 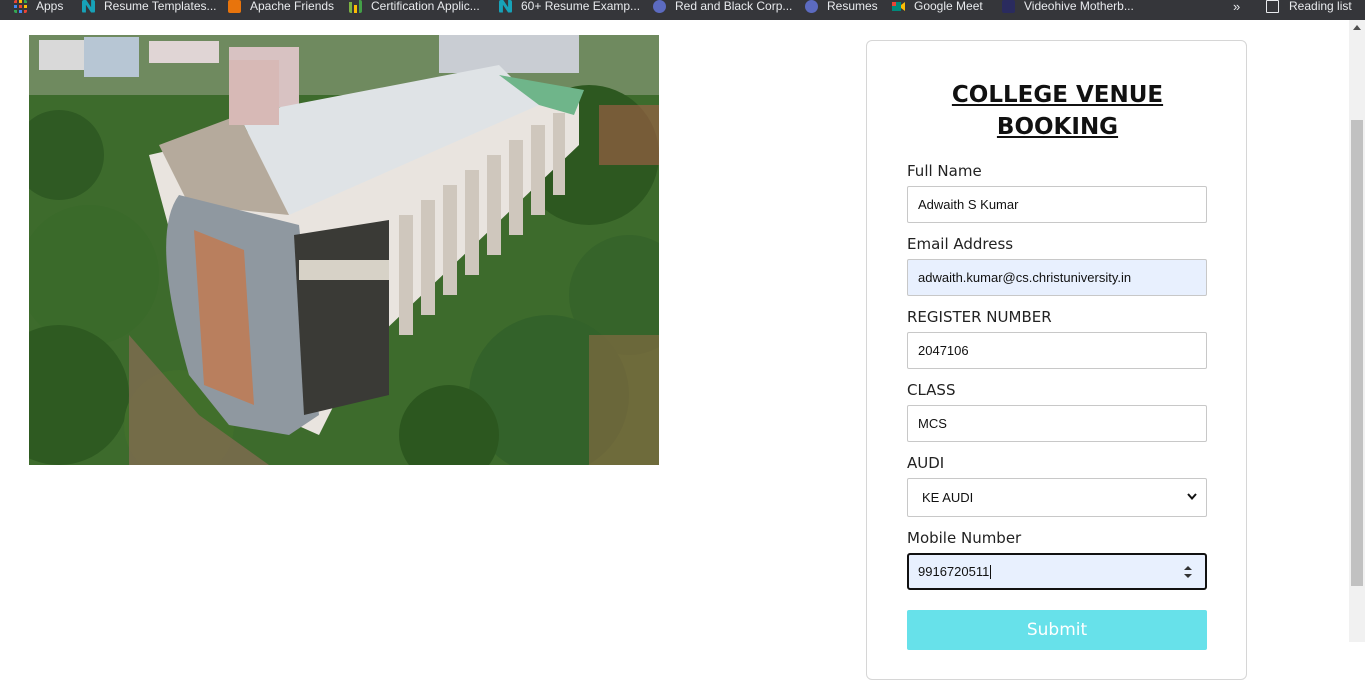 I want to click on email-input: adwaith.kumar@cs.christuniversity.in, so click(x=1057, y=277).